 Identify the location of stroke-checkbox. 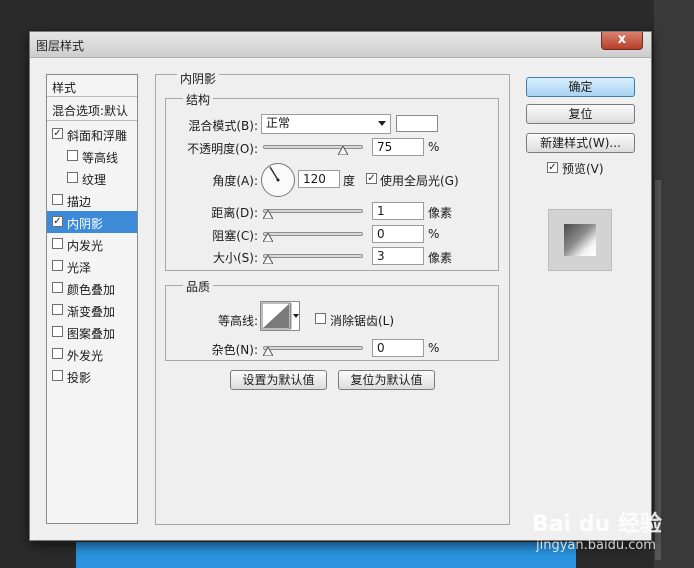
(57, 199).